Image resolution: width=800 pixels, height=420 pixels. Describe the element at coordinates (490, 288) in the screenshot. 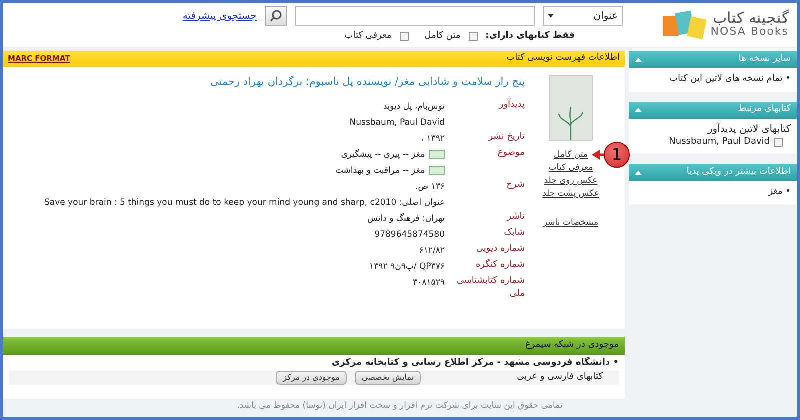

I see `field-label: شماره کتابشناسی ملی` at that location.